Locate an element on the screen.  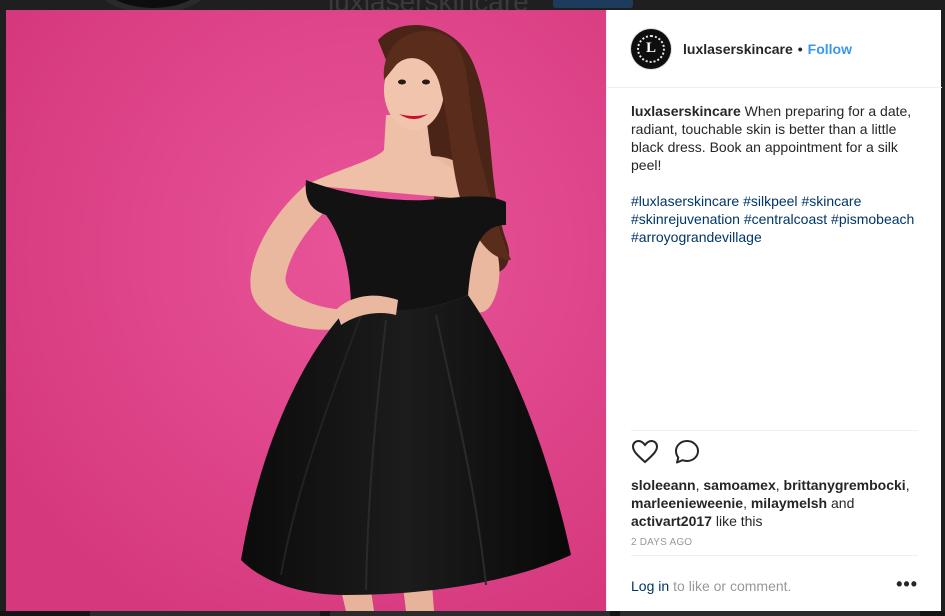
likes-suffix: like this is located at coordinates (739, 521).